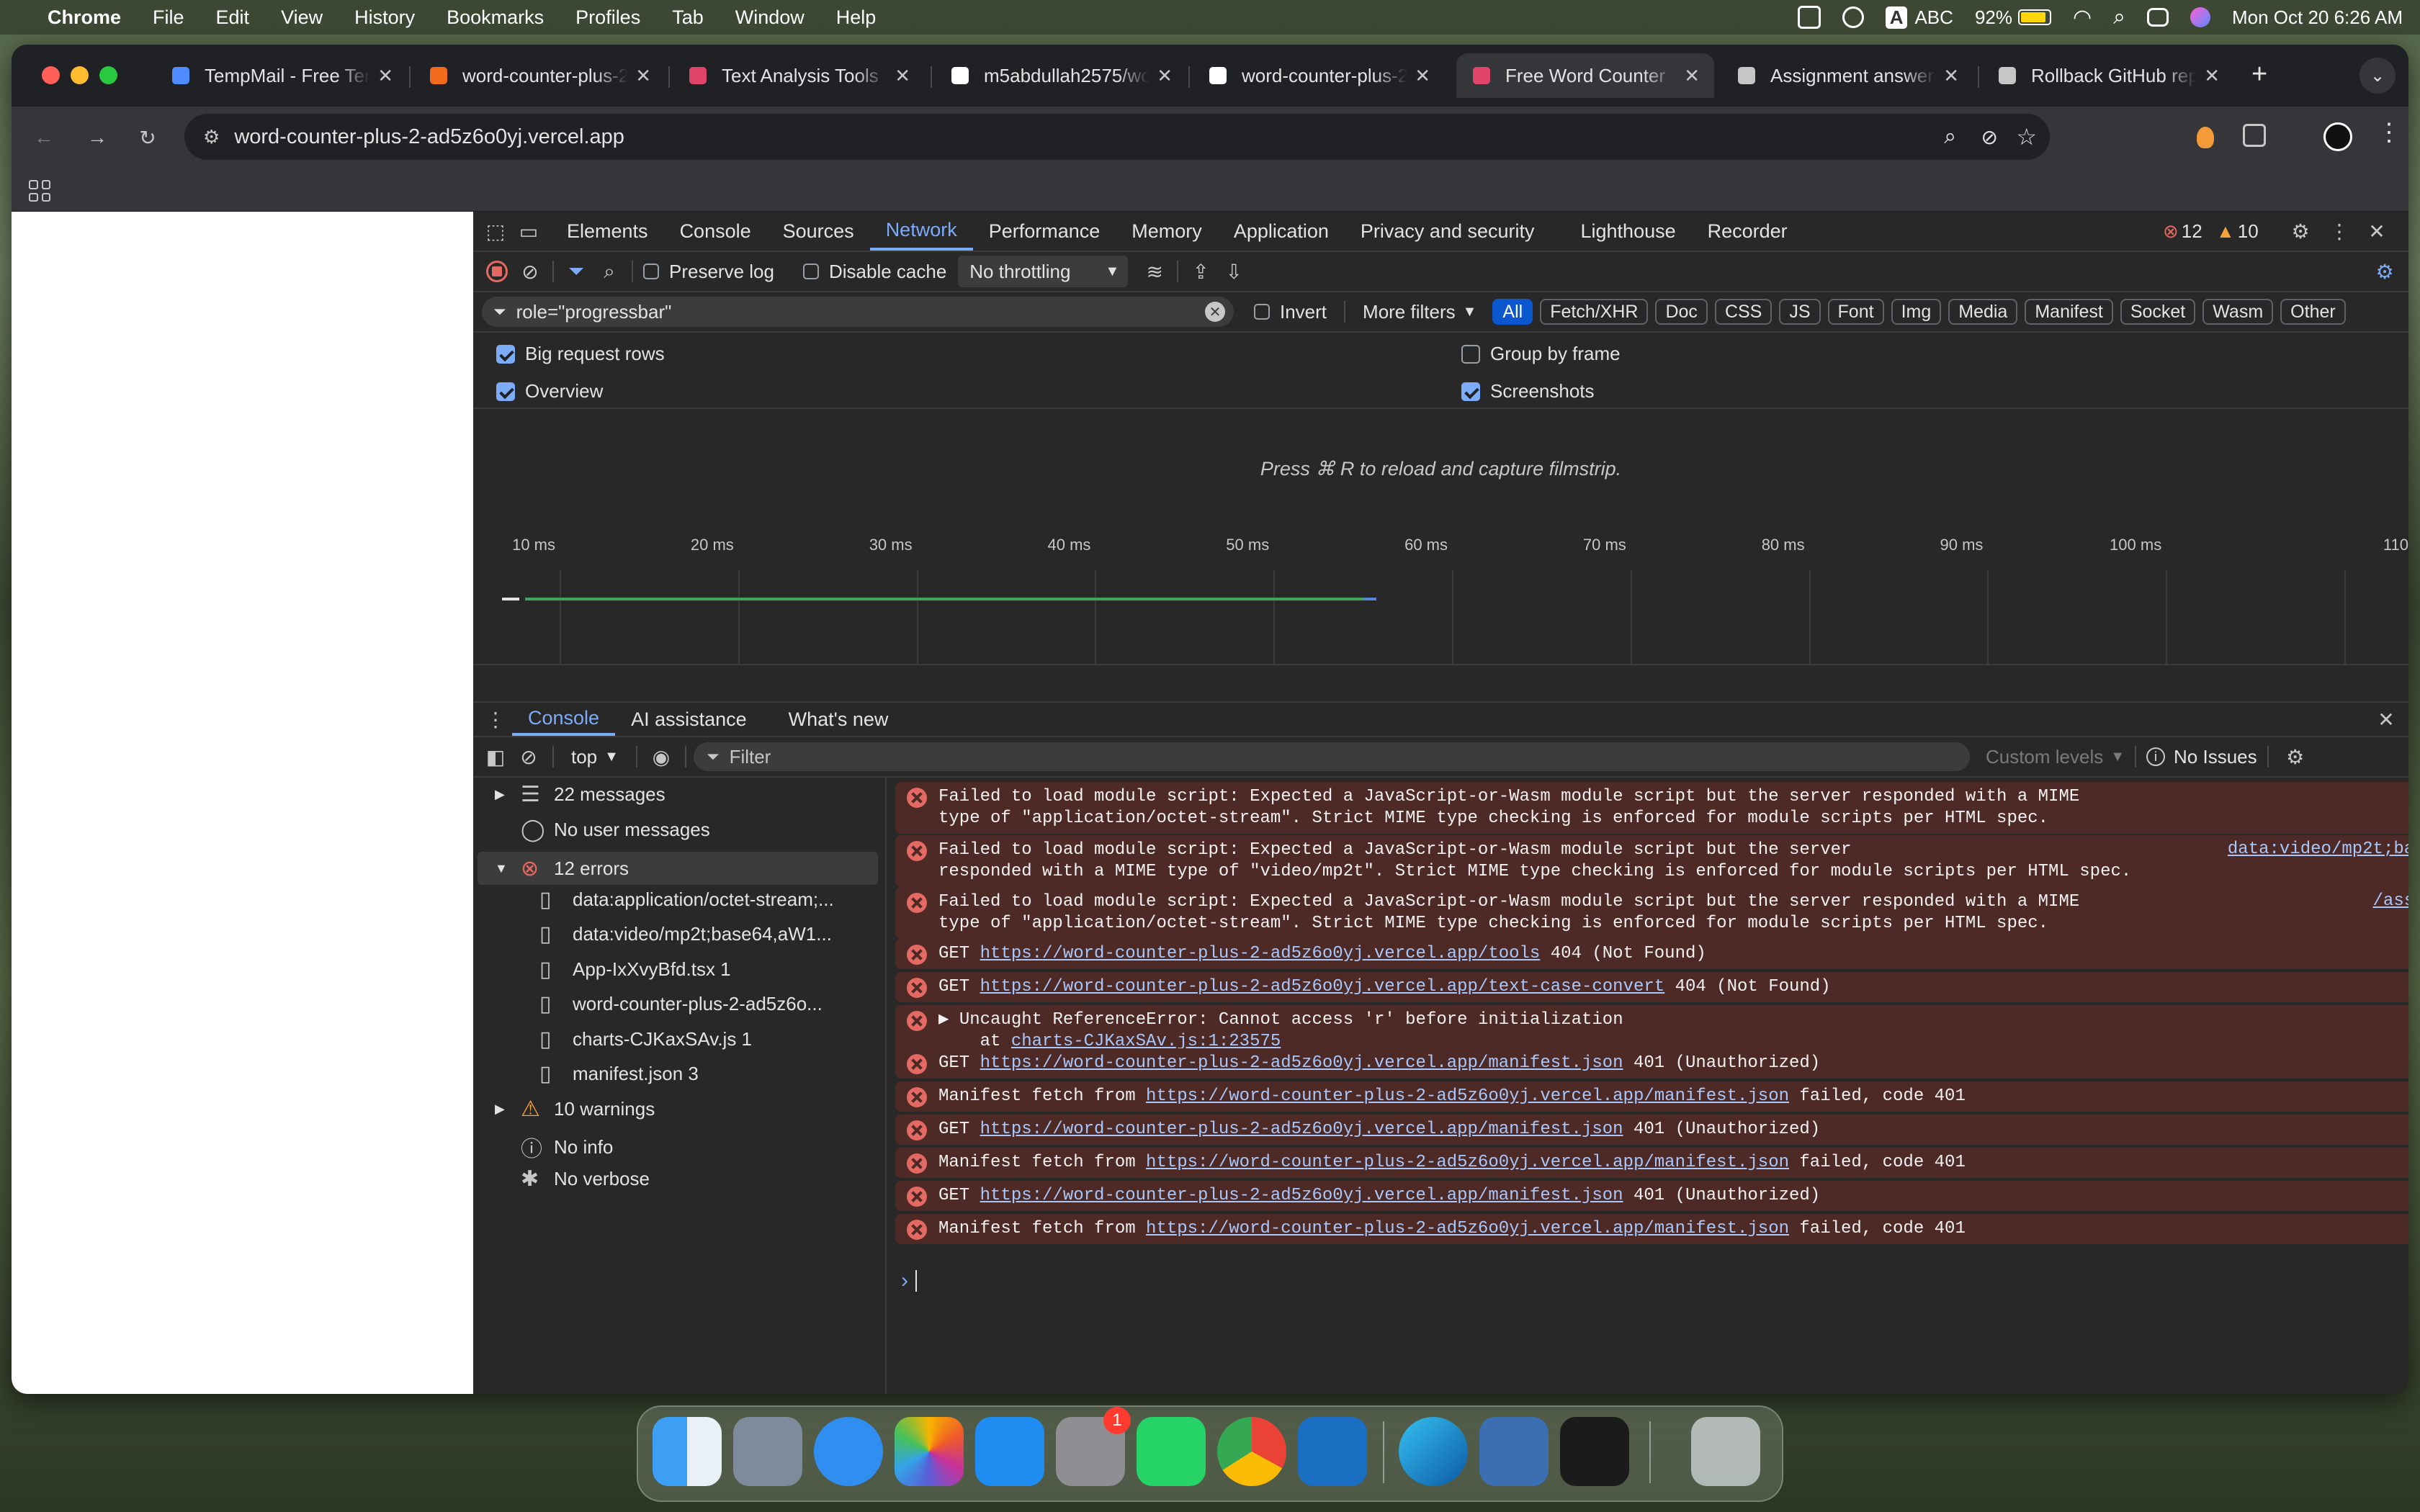 This screenshot has width=2420, height=1512. What do you see at coordinates (1281, 231) in the screenshot?
I see `devtools-tab-application: Application` at bounding box center [1281, 231].